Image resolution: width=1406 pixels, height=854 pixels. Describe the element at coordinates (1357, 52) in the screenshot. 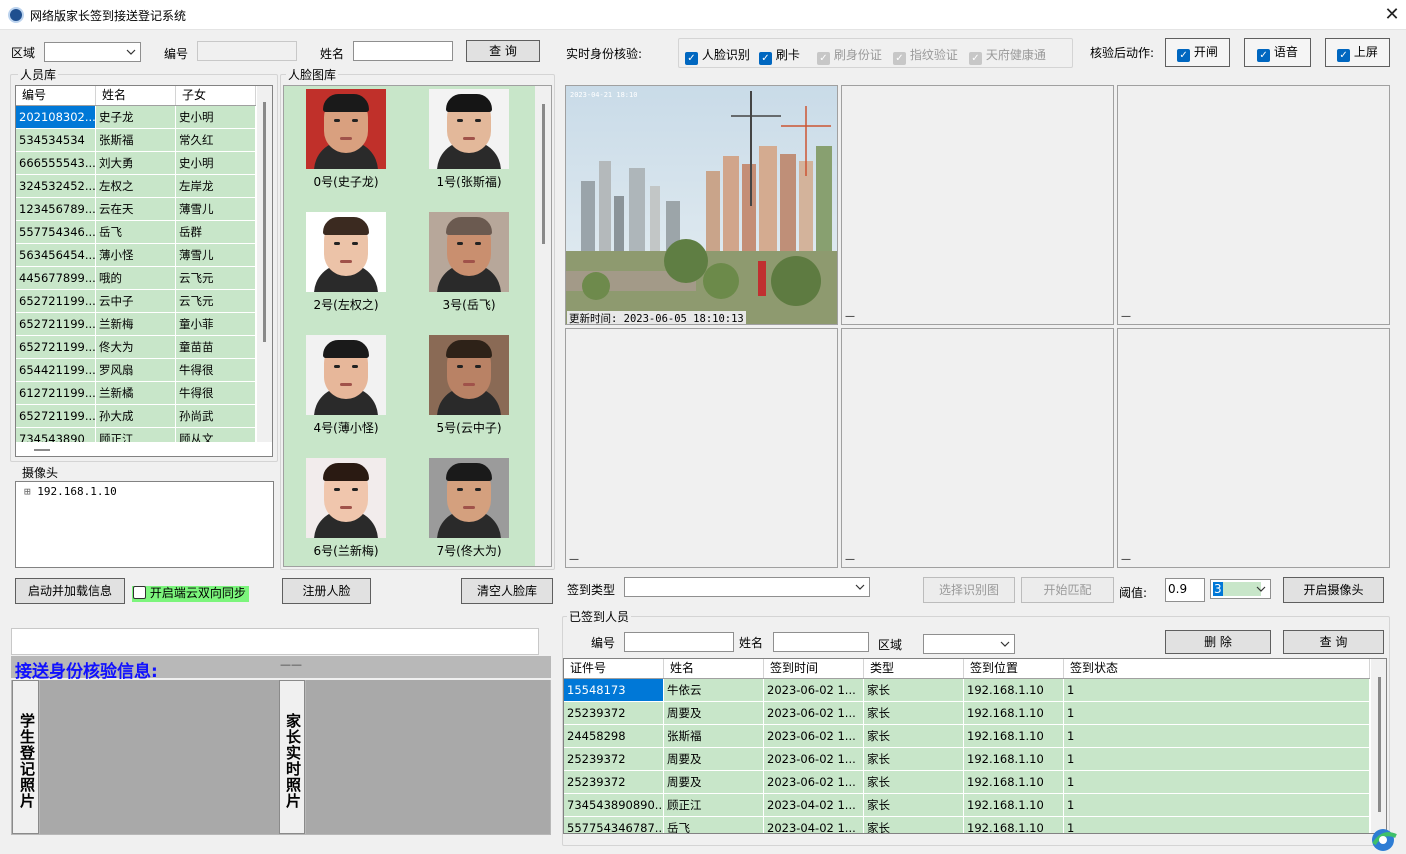

I see `show-screen-toggle: ✓ 上屏` at that location.